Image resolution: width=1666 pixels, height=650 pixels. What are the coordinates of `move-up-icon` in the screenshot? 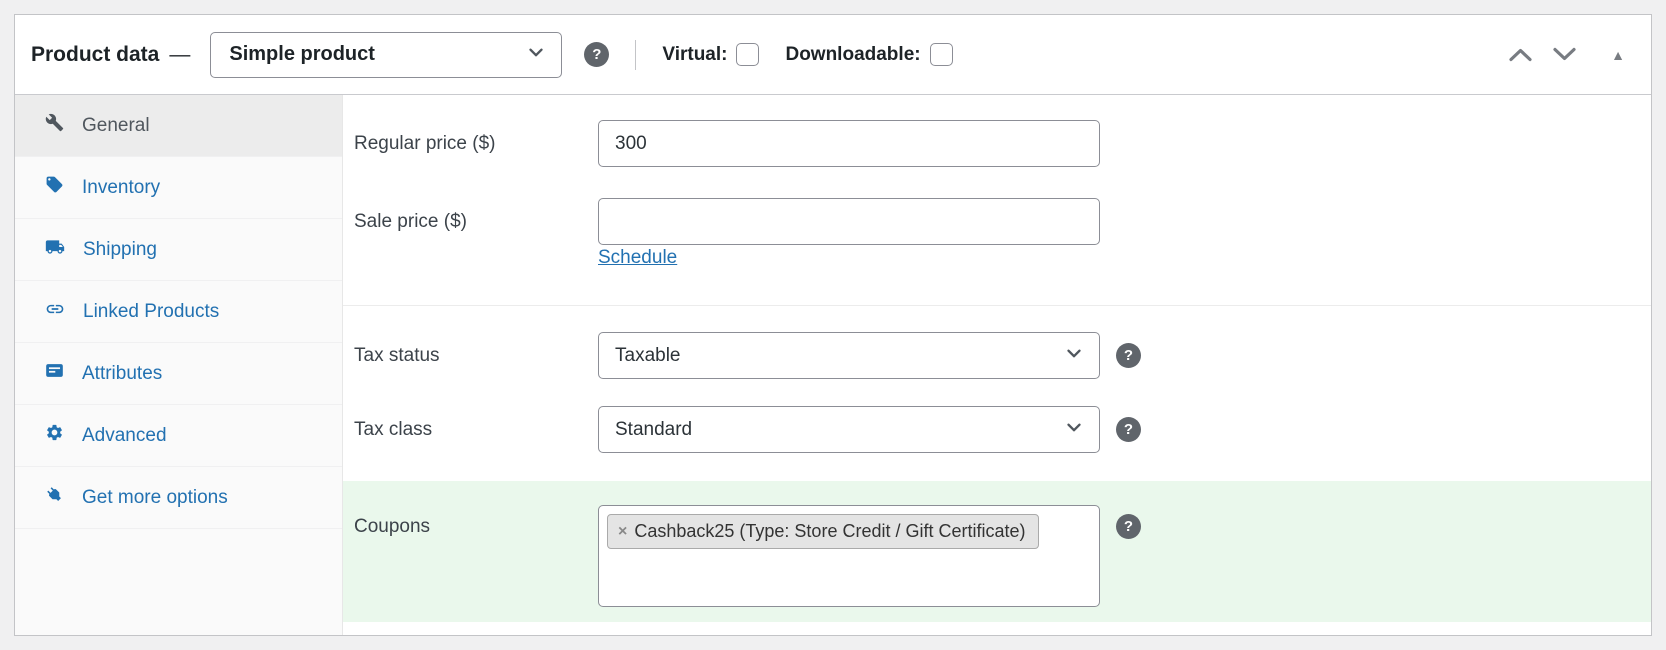 It's located at (1520, 54).